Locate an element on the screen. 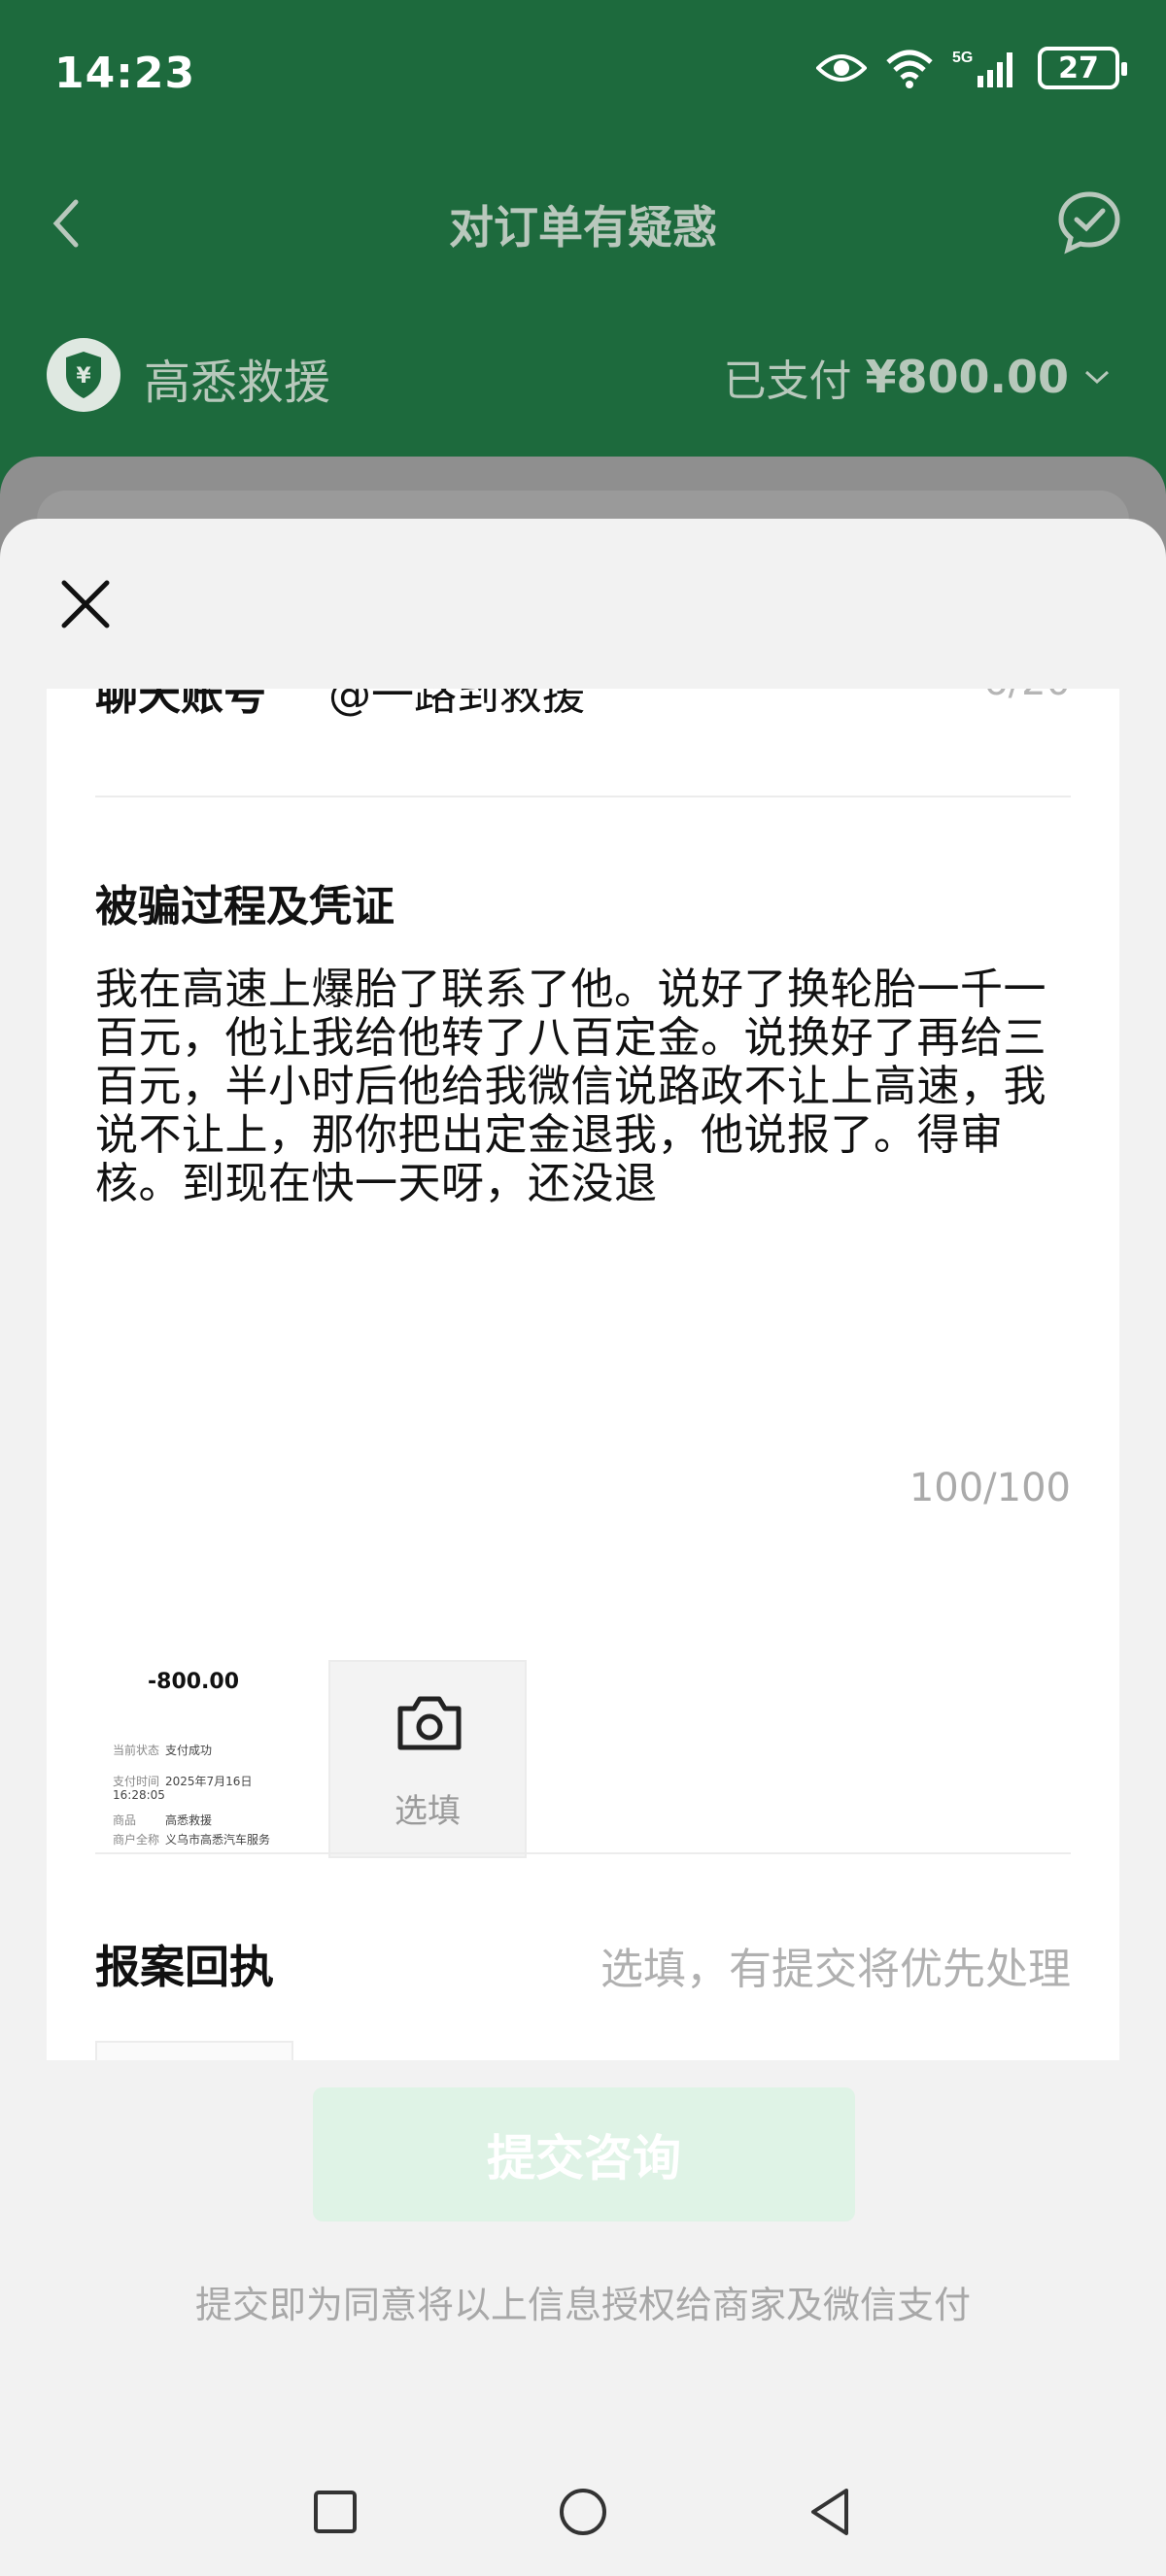  report-title: 报案回执 is located at coordinates (184, 1967).